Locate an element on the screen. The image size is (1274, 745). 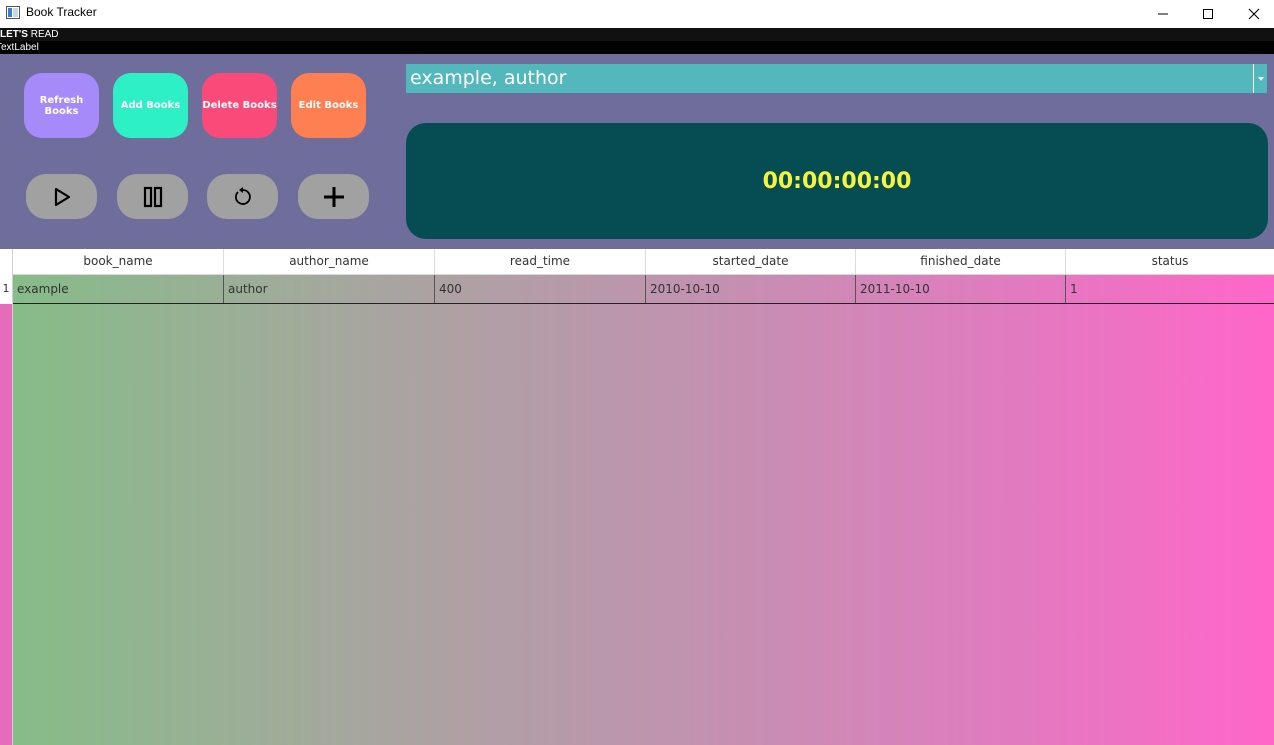
pause-icon is located at coordinates (152, 196).